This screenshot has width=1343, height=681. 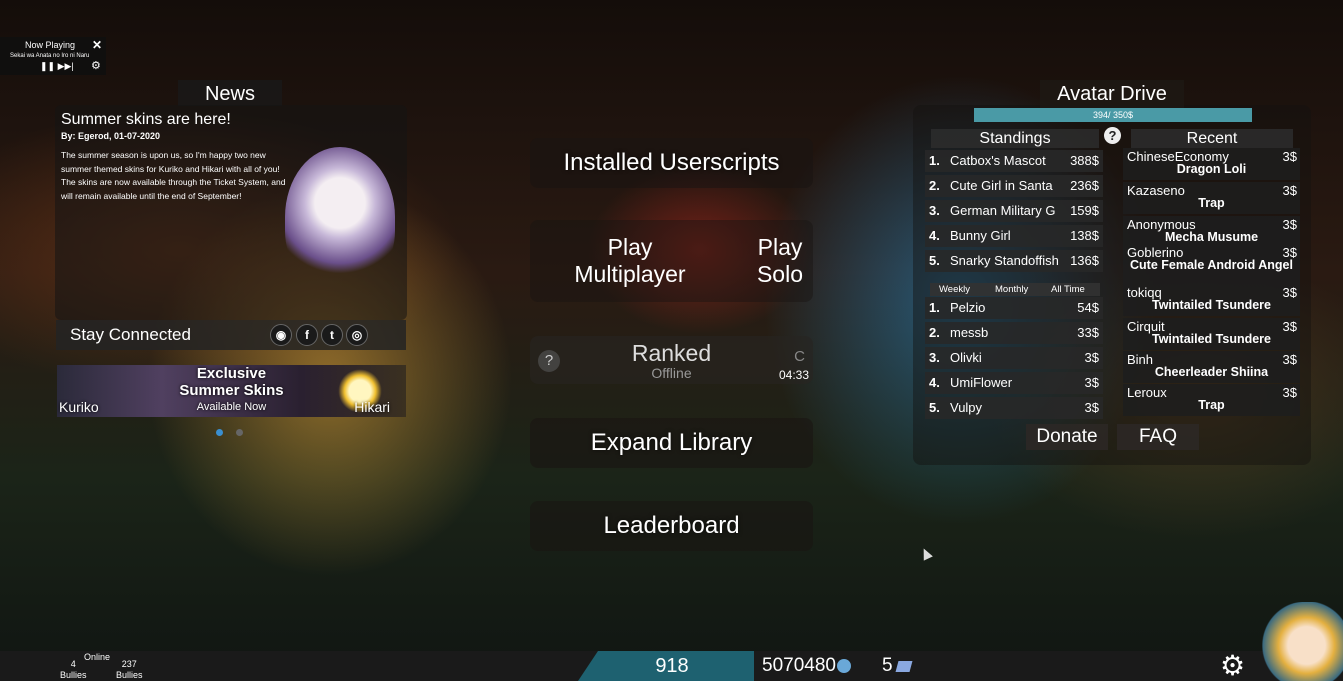 I want to click on avatar-drive-title: Avatar Drive, so click(x=1112, y=94).